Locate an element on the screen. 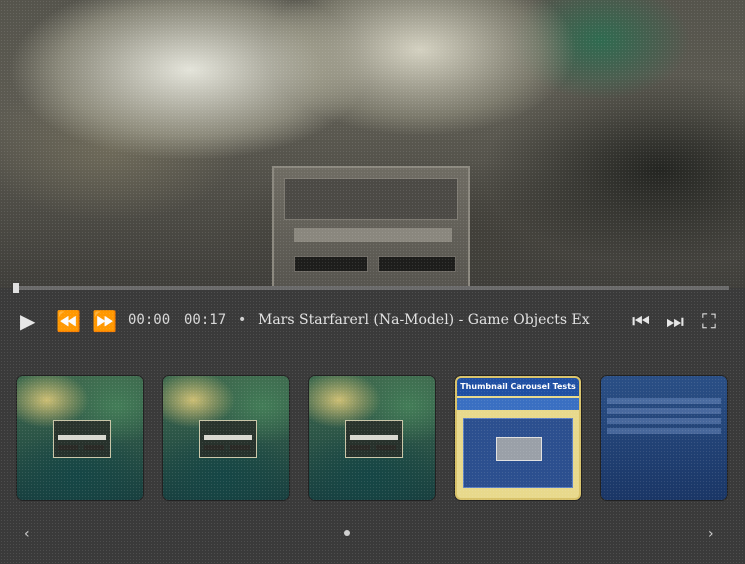  chevron-left-icon: ‹ is located at coordinates (27, 534).